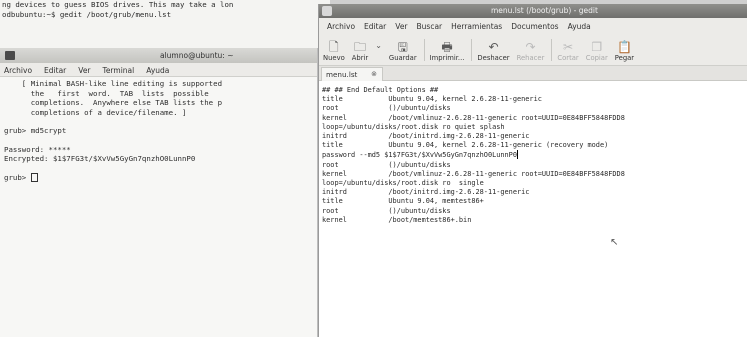 This screenshot has height=337, width=747. Describe the element at coordinates (197, 55) in the screenshot. I see `terminal-title: alumno@ubuntu: ~` at that location.